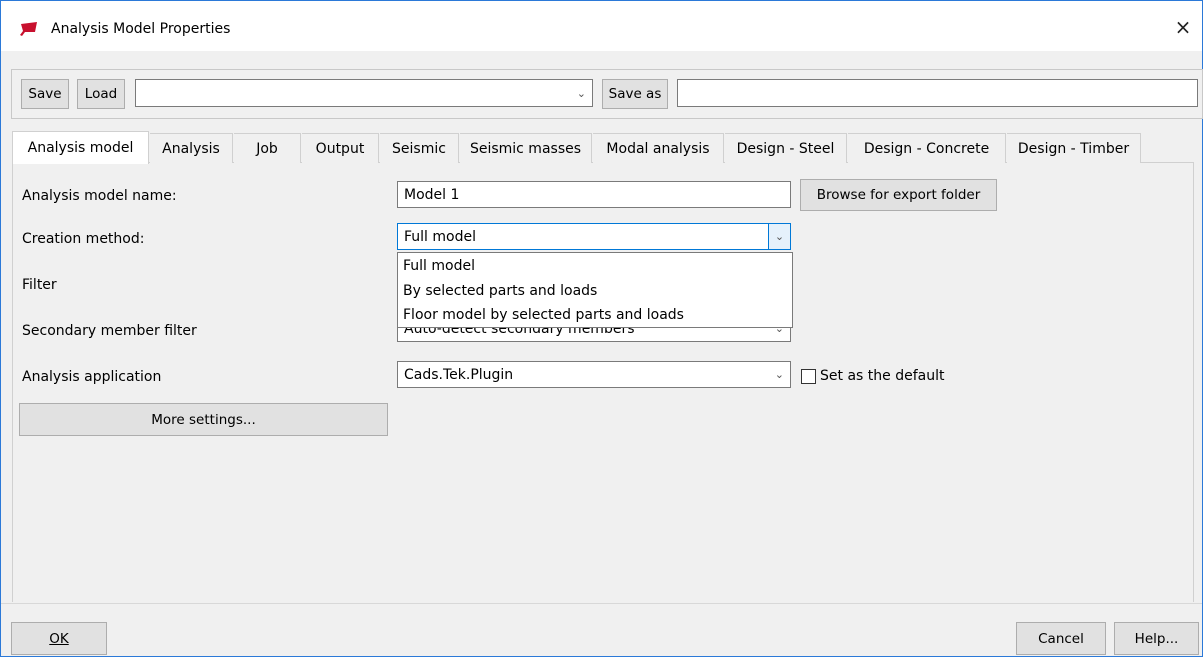 This screenshot has height=657, width=1203. I want to click on tab-seismic-masses: Seismic masses, so click(526, 148).